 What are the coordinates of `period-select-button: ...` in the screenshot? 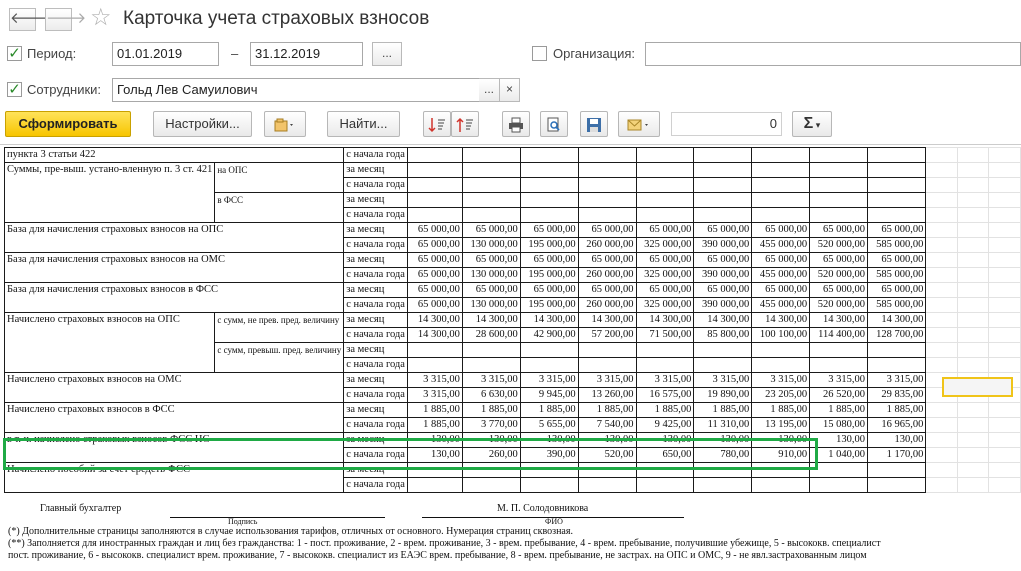 It's located at (387, 54).